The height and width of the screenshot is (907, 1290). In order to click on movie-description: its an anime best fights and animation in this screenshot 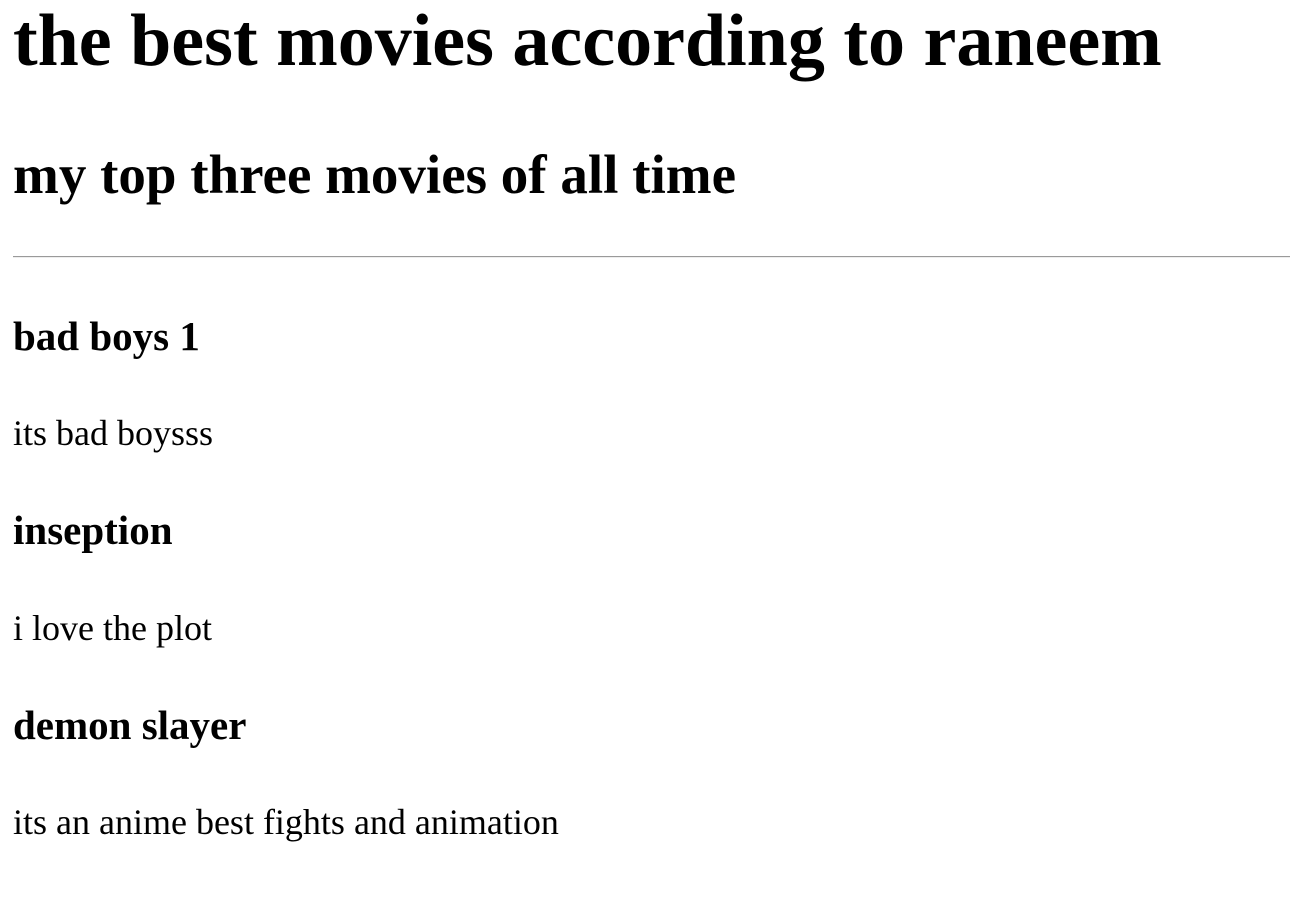, I will do `click(286, 822)`.